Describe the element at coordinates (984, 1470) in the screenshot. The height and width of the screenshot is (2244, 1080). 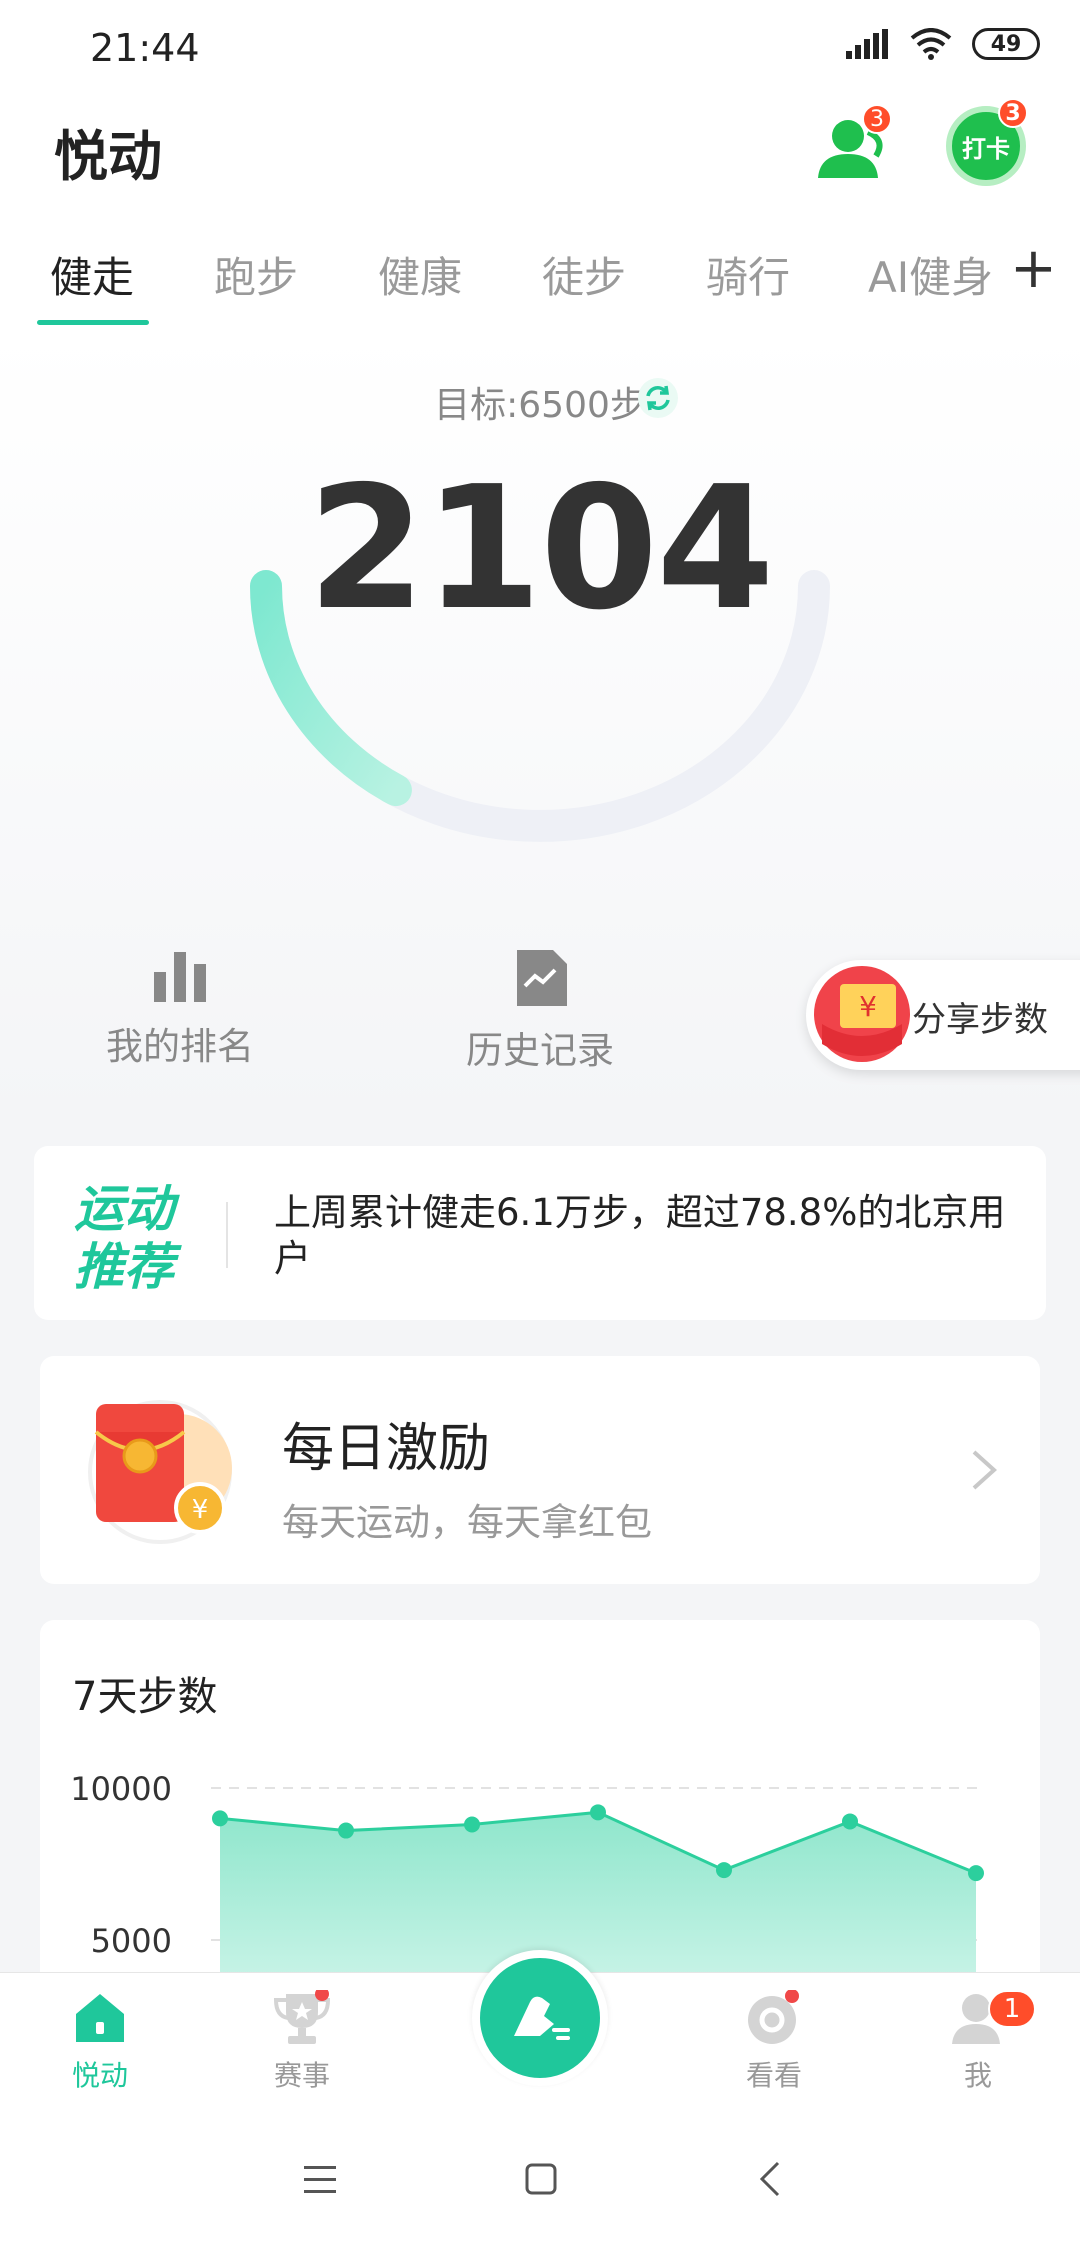
I see `chevron-right-icon` at that location.